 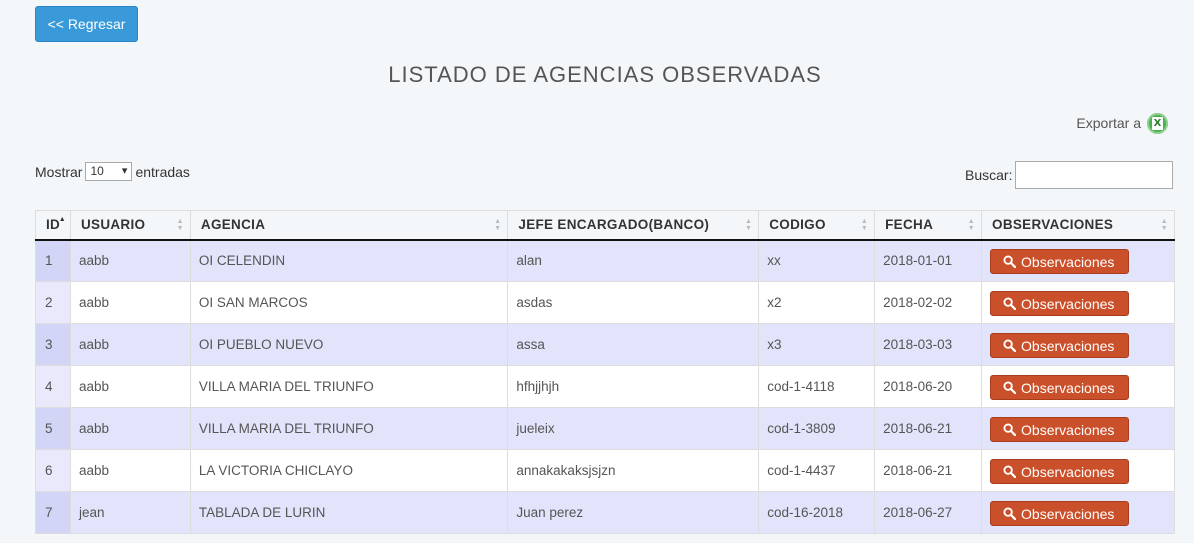 I want to click on cell-jefe: alan, so click(x=633, y=260).